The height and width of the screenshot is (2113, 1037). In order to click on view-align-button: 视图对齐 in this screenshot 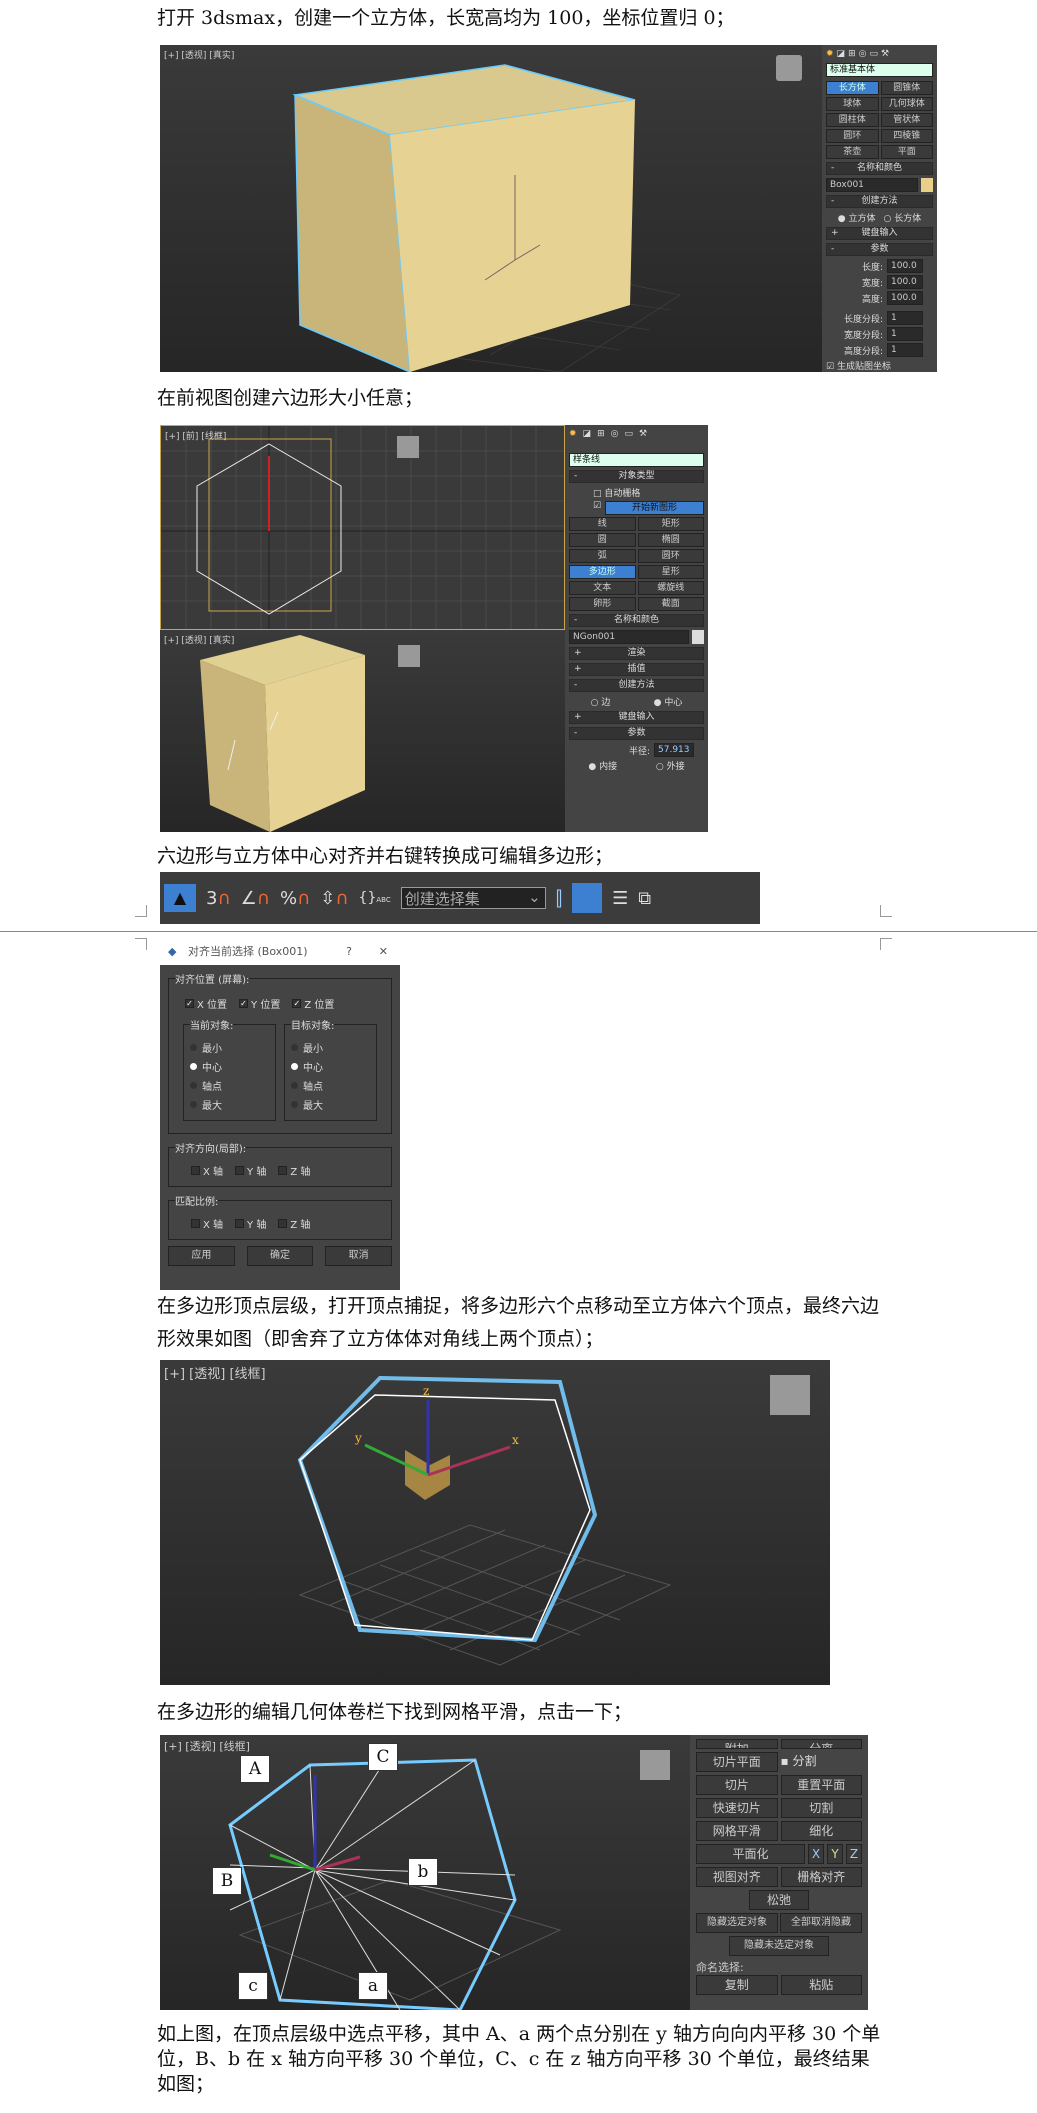, I will do `click(737, 1877)`.